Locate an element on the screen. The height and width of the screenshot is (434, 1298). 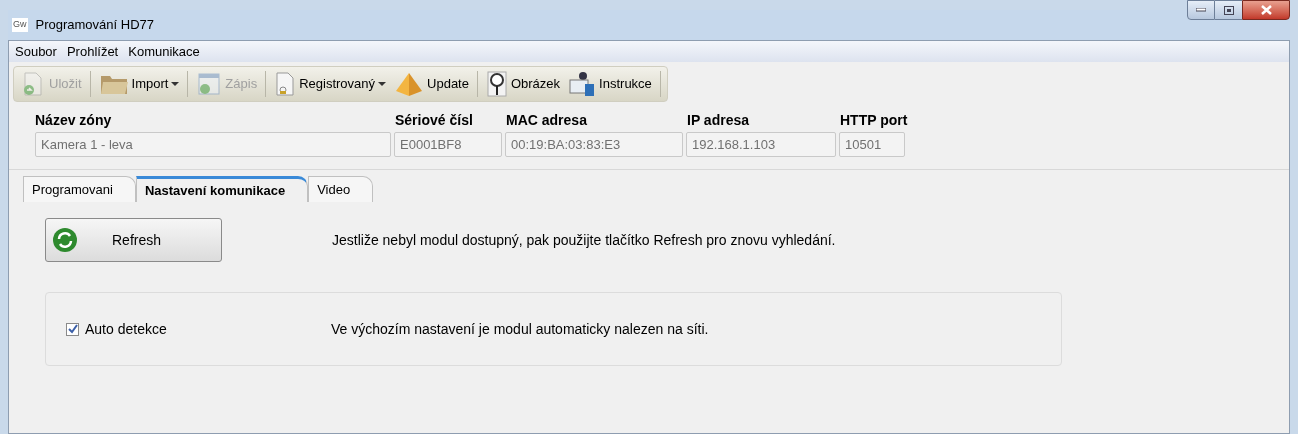
document-icon is located at coordinates (285, 84).